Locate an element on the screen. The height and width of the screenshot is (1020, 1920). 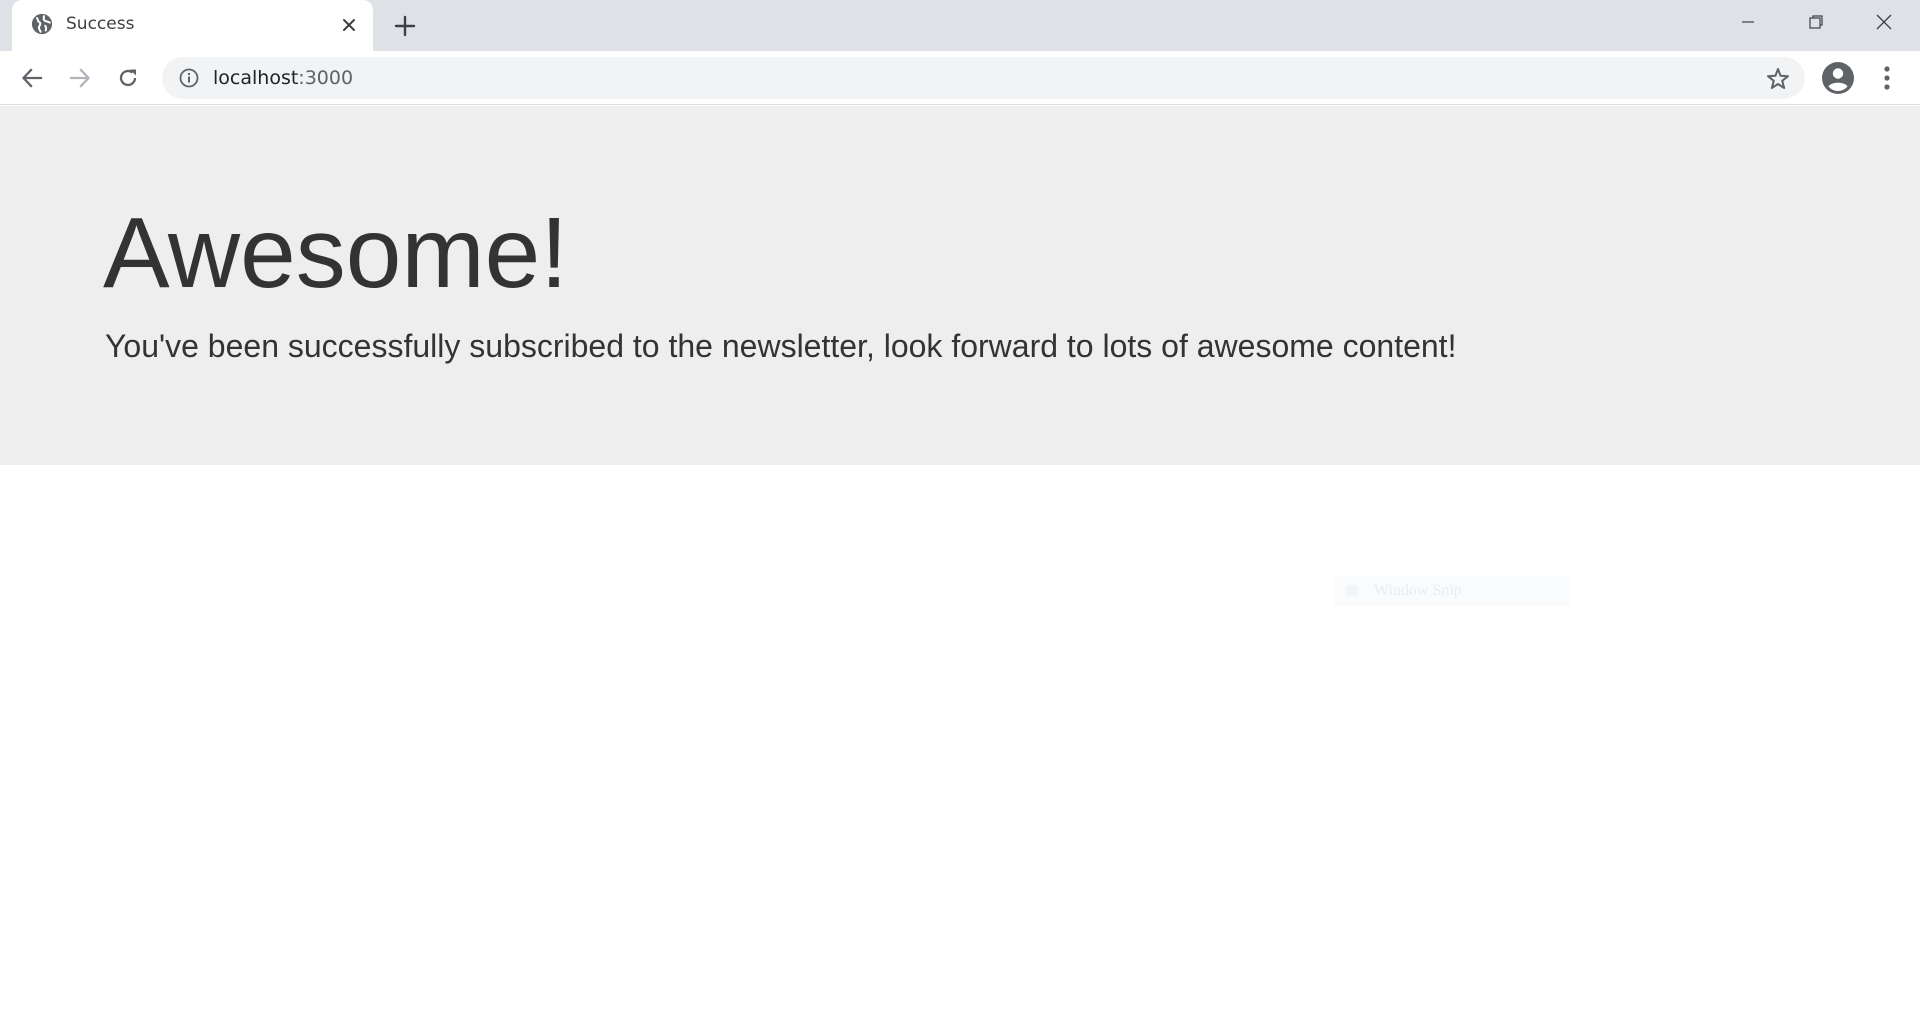
new-tab-button is located at coordinates (405, 26).